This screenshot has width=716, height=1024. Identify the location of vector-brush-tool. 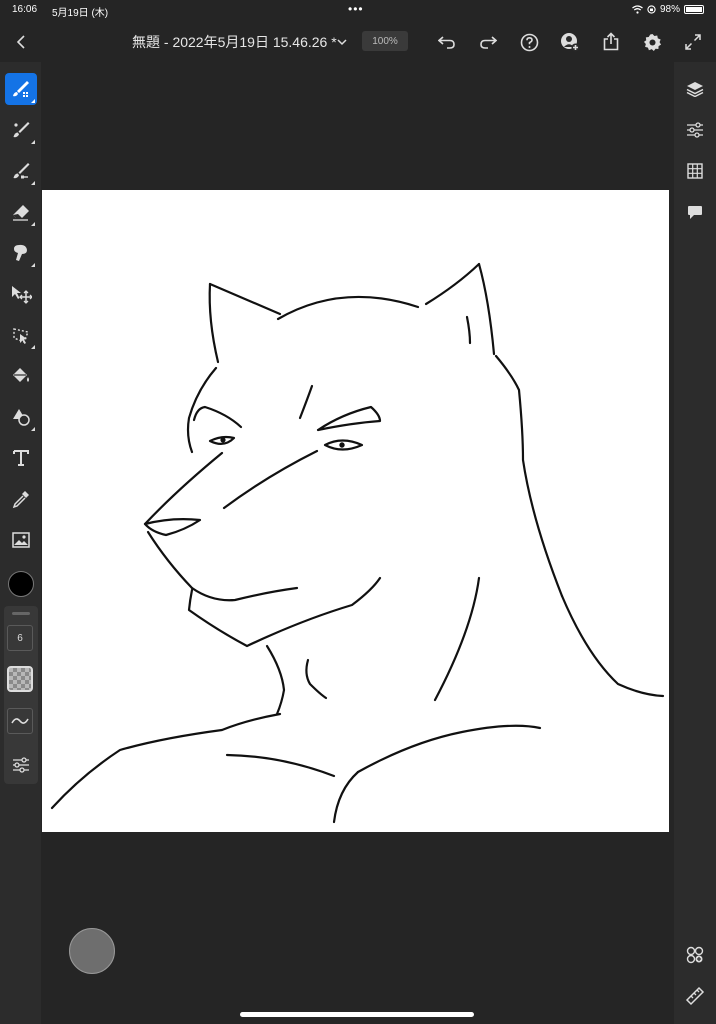
(21, 171).